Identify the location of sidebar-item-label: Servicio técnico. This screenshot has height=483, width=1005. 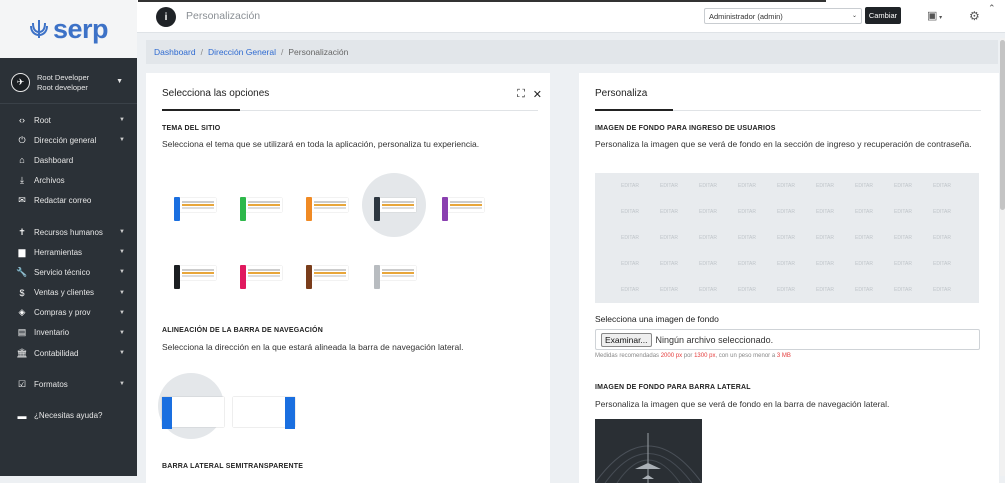
(62, 272).